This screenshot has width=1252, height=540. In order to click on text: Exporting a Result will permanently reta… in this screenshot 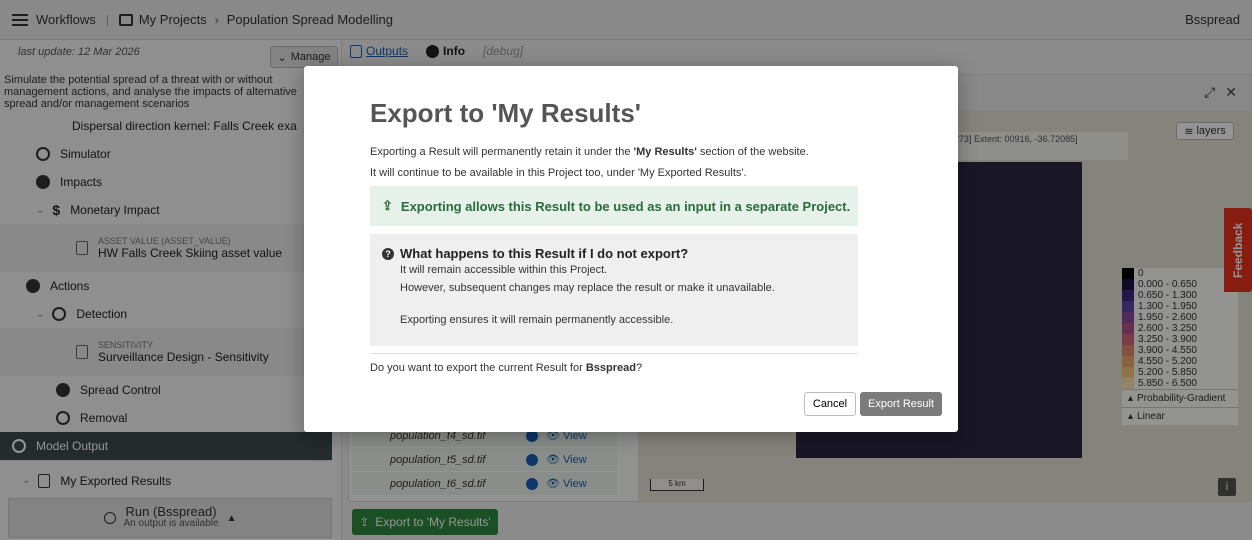, I will do `click(502, 152)`.